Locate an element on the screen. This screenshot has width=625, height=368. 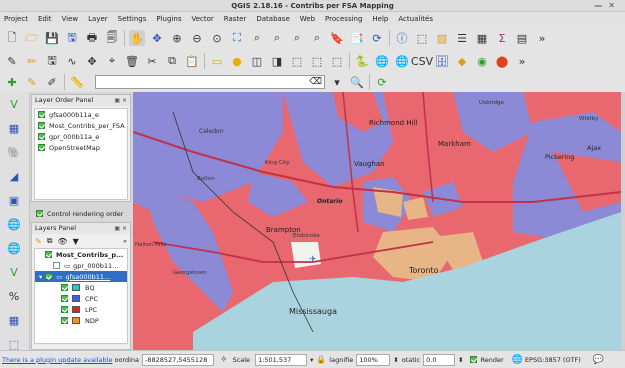
legend-item: BQ is located at coordinates (81, 287).